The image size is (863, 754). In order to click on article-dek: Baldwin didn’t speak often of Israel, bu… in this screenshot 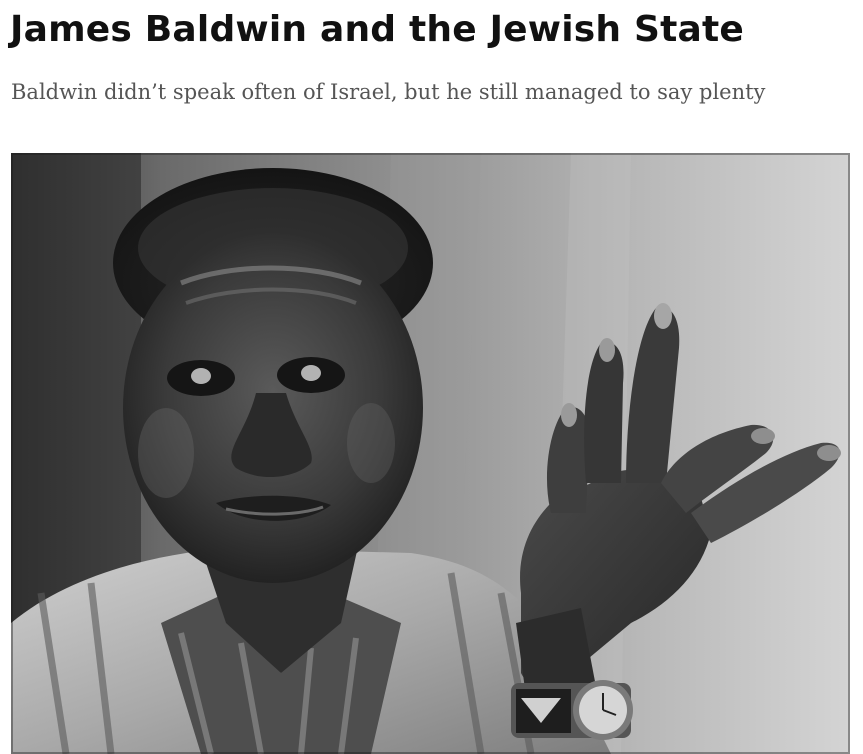, I will do `click(388, 92)`.